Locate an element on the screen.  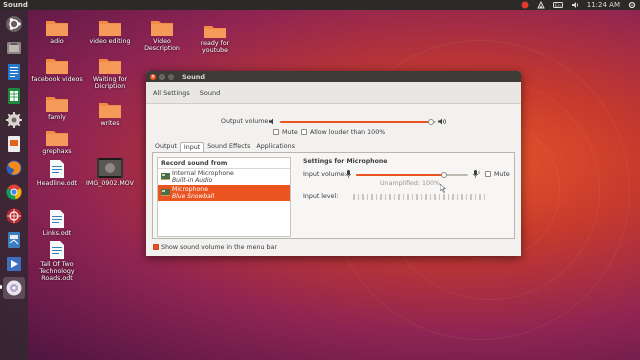
running-indicator is located at coordinates (1, 287).